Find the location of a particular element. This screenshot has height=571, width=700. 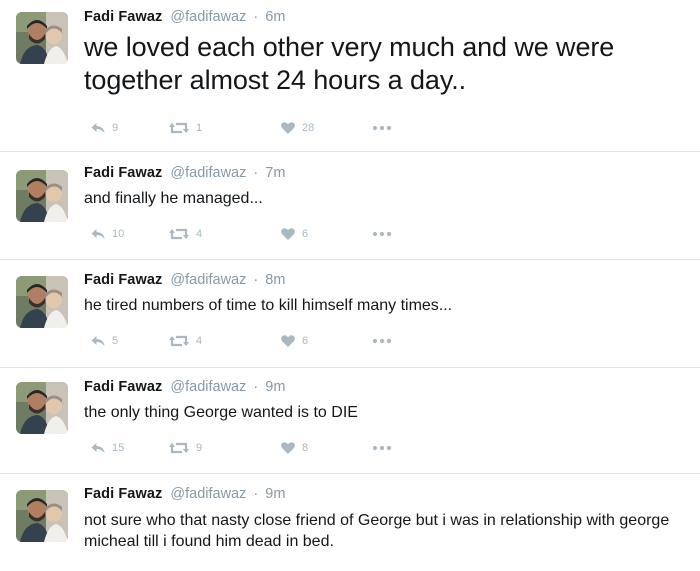

timestamp: 8m is located at coordinates (275, 280).